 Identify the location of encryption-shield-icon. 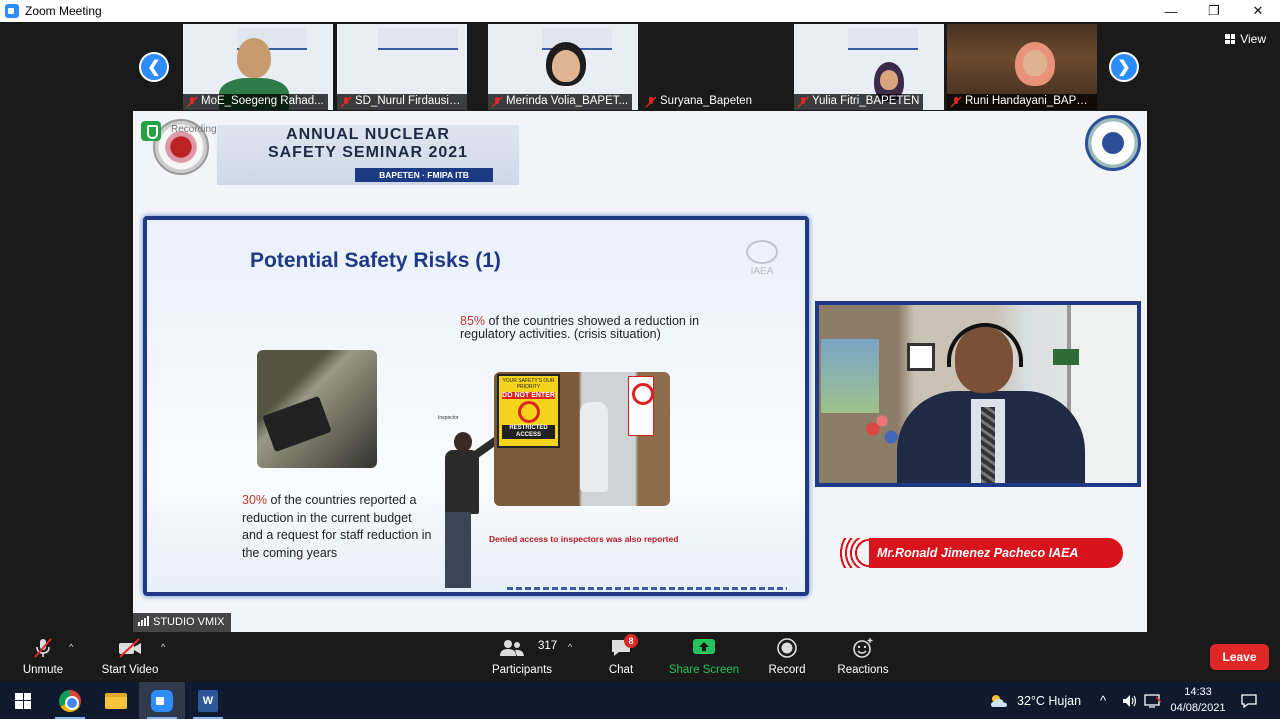
(151, 131).